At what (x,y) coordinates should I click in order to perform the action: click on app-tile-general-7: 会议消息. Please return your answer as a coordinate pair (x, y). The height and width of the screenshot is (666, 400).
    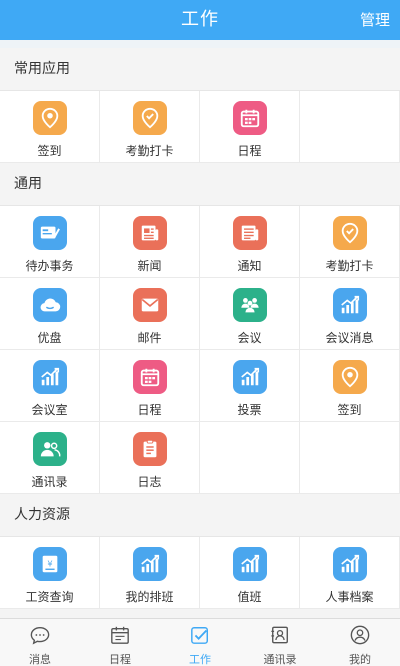
    Looking at the image, I should click on (350, 314).